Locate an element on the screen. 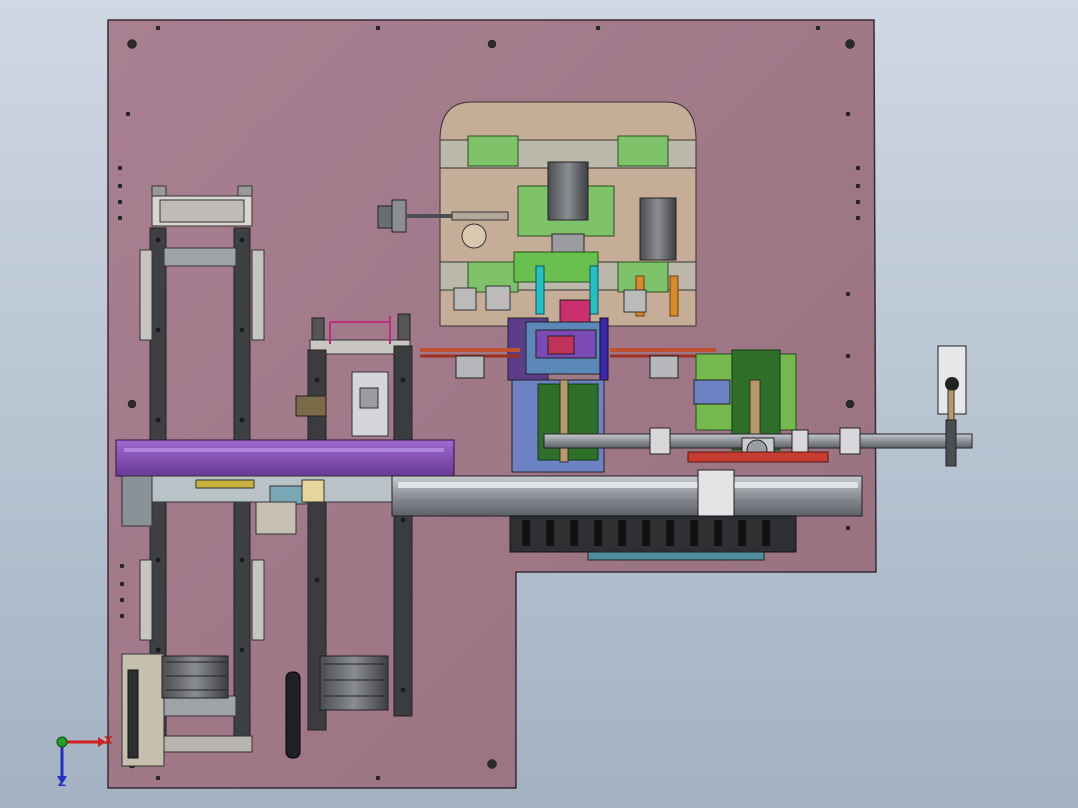 The height and width of the screenshot is (808, 1078). axis-z-label: Z is located at coordinates (62, 782).